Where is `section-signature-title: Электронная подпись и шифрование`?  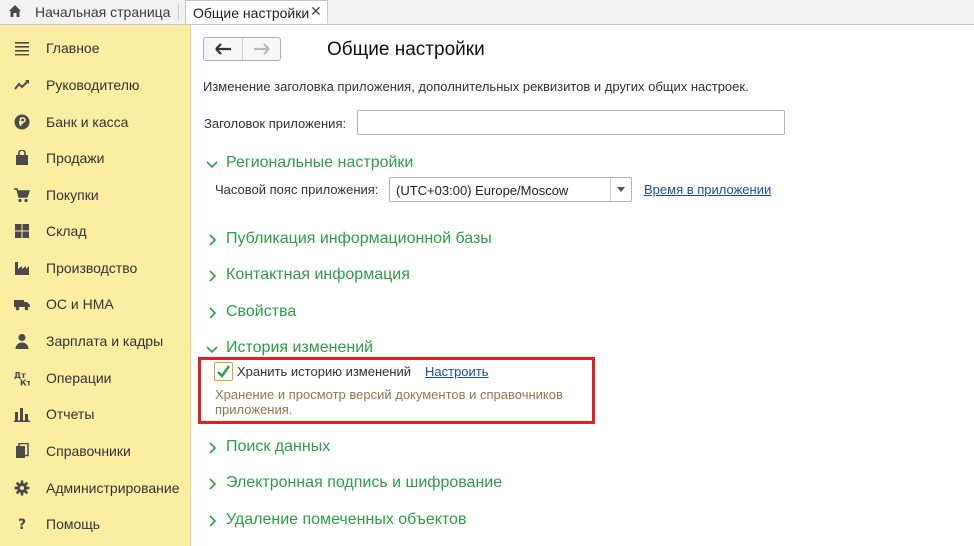 section-signature-title: Электронная подпись и шифрование is located at coordinates (364, 482).